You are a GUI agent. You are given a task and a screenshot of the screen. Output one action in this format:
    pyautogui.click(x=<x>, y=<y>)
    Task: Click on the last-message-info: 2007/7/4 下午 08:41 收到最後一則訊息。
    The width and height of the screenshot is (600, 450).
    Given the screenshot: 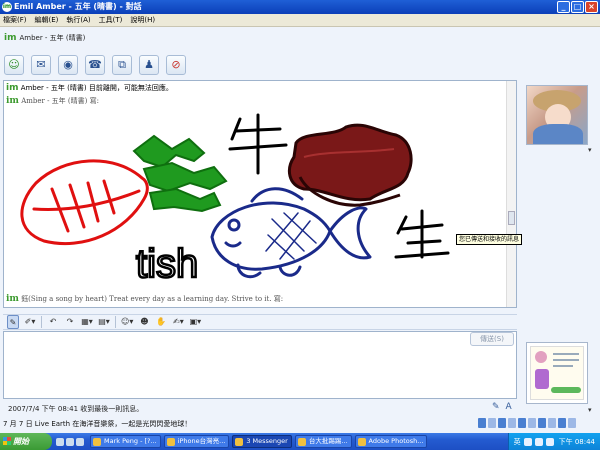 What is the action you would take?
    pyautogui.click(x=76, y=409)
    